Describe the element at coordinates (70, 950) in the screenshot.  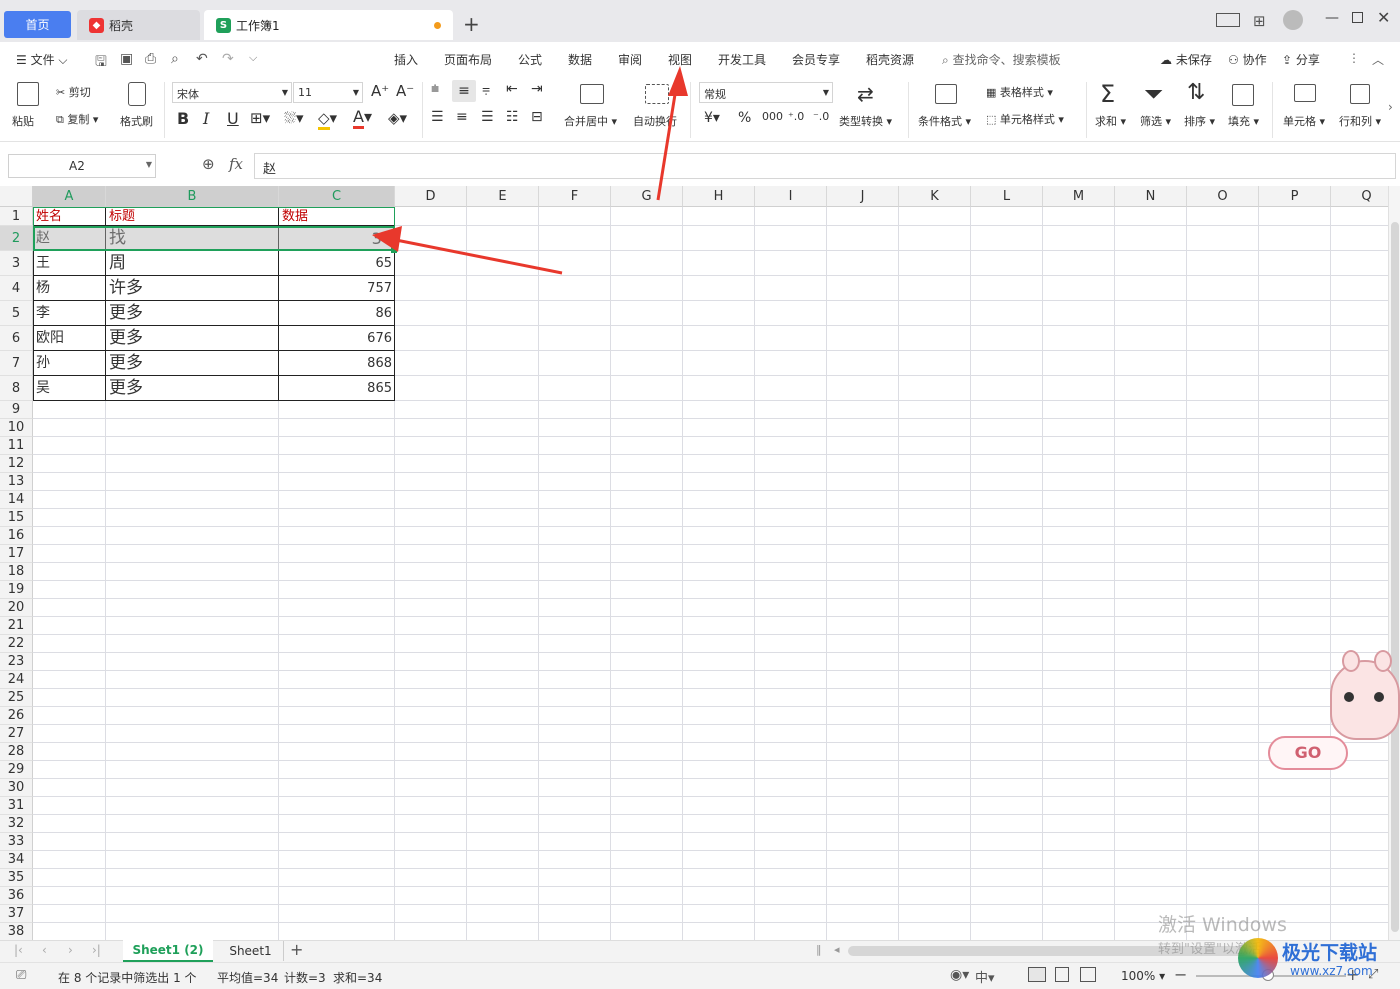
I see `next-sheet-icon: ›` at that location.